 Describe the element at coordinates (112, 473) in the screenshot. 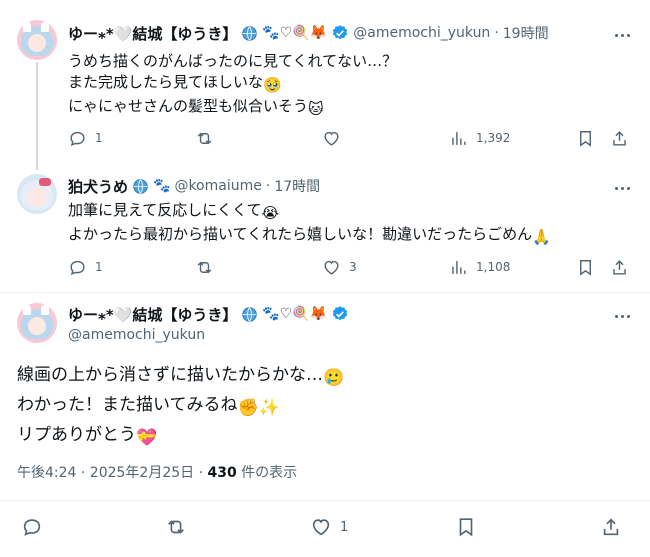

I see `post-datetime: 午後4:24 · 2025年2月25日 ·` at that location.